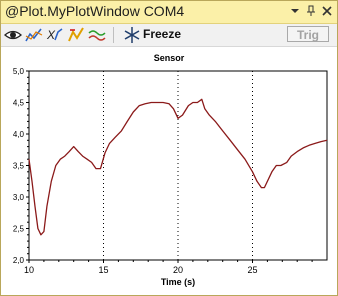  I want to click on pin-icon, so click(311, 11).